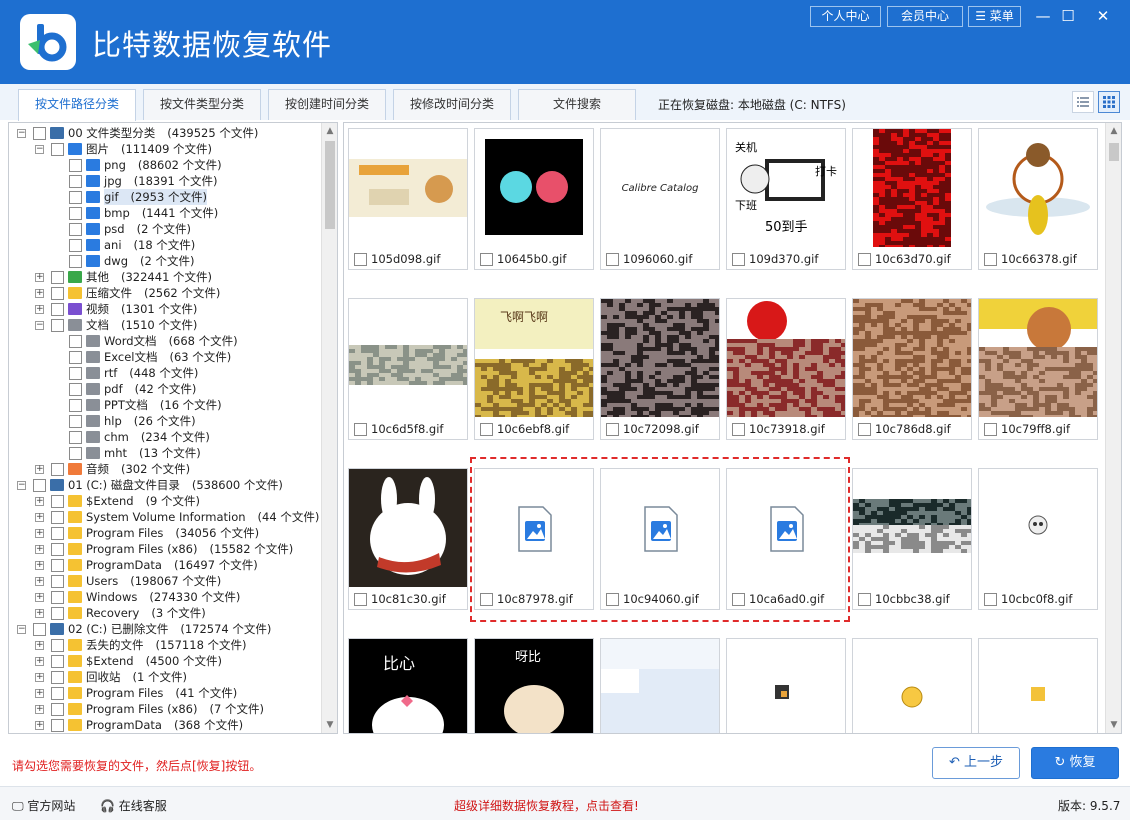  I want to click on grid-scrollbar: ▲ ▼, so click(1113, 428).